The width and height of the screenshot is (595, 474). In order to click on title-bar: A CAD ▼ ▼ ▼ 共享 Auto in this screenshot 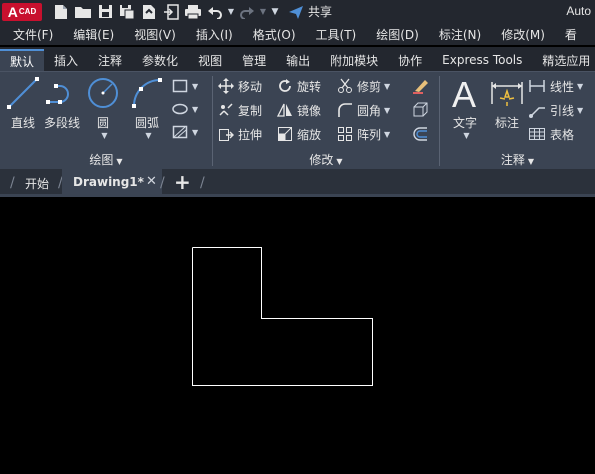, I will do `click(297, 11)`.